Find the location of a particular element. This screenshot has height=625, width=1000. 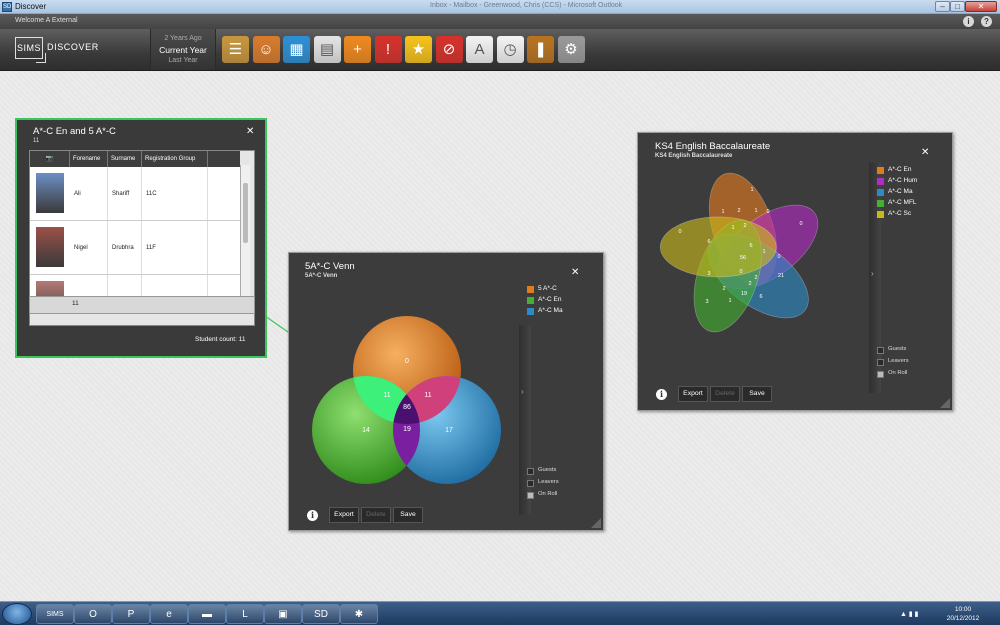

taskbar-sims-label: SIMS is located at coordinates (55, 614).